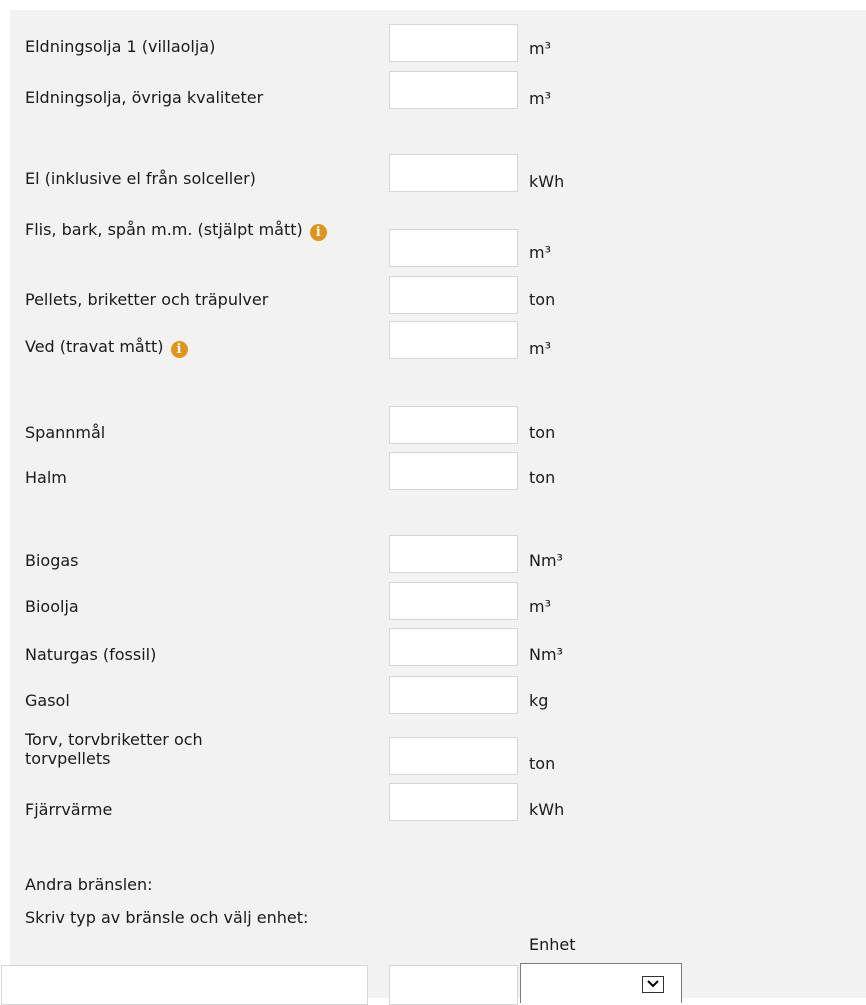 This screenshot has width=866, height=1005. Describe the element at coordinates (540, 98) in the screenshot. I see `fuel-unit-eldningsolja-ovriga: m³` at that location.